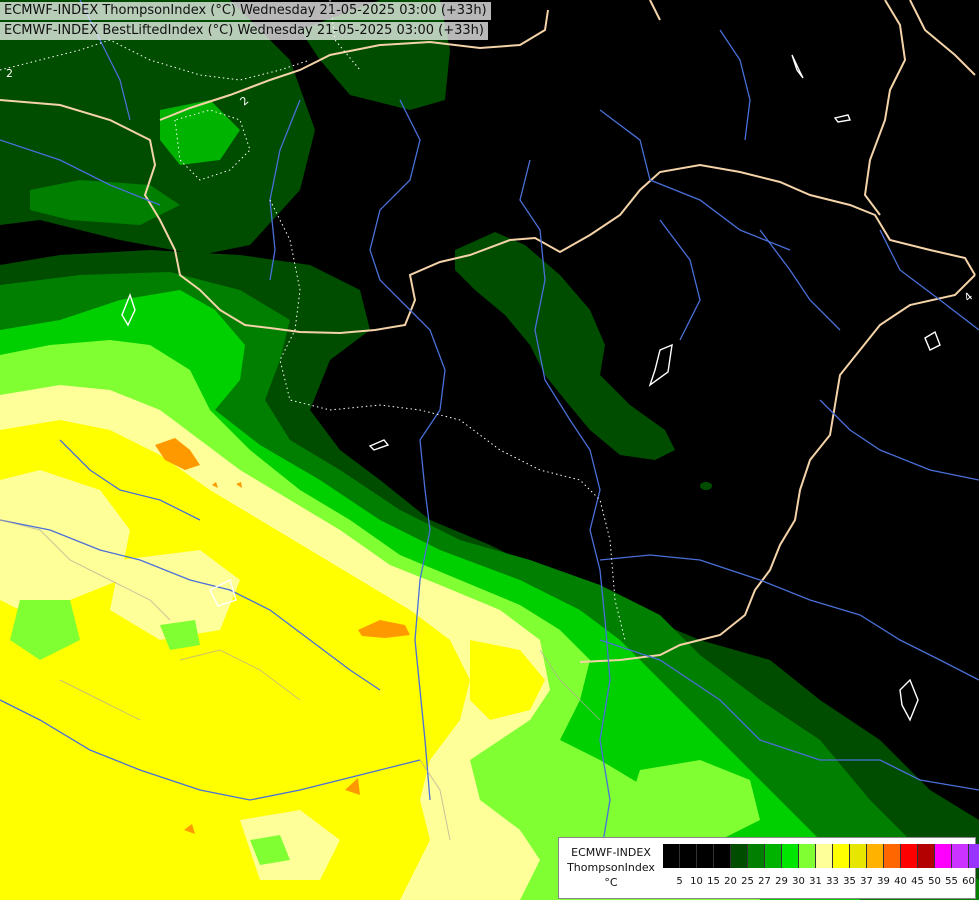  What do you see at coordinates (611, 882) in the screenshot?
I see `legend-unit: °C` at bounding box center [611, 882].